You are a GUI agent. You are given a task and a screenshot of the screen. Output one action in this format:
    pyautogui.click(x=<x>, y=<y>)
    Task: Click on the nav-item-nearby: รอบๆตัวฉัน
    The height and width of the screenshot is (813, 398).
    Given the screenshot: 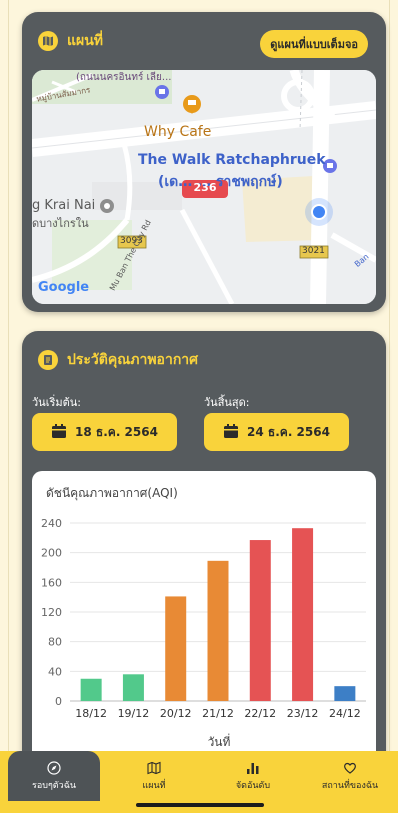 What is the action you would take?
    pyautogui.click(x=54, y=776)
    